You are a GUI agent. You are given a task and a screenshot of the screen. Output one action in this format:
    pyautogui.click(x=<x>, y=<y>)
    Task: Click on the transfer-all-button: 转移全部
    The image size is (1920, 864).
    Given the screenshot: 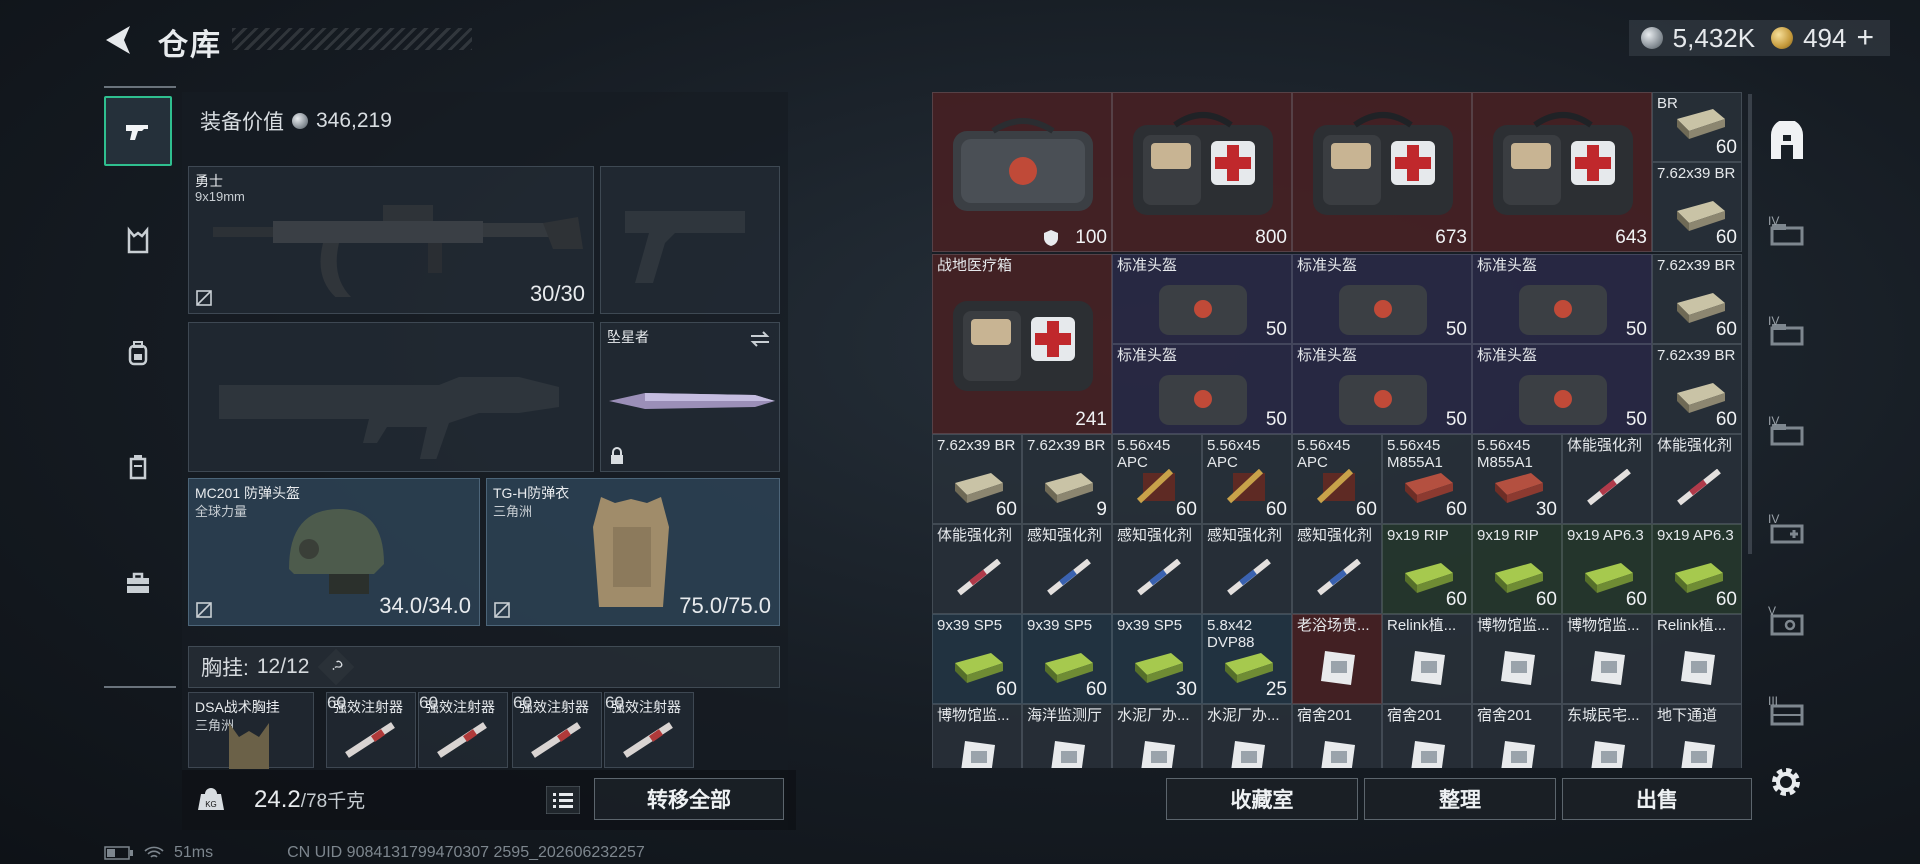 What is the action you would take?
    pyautogui.click(x=689, y=799)
    